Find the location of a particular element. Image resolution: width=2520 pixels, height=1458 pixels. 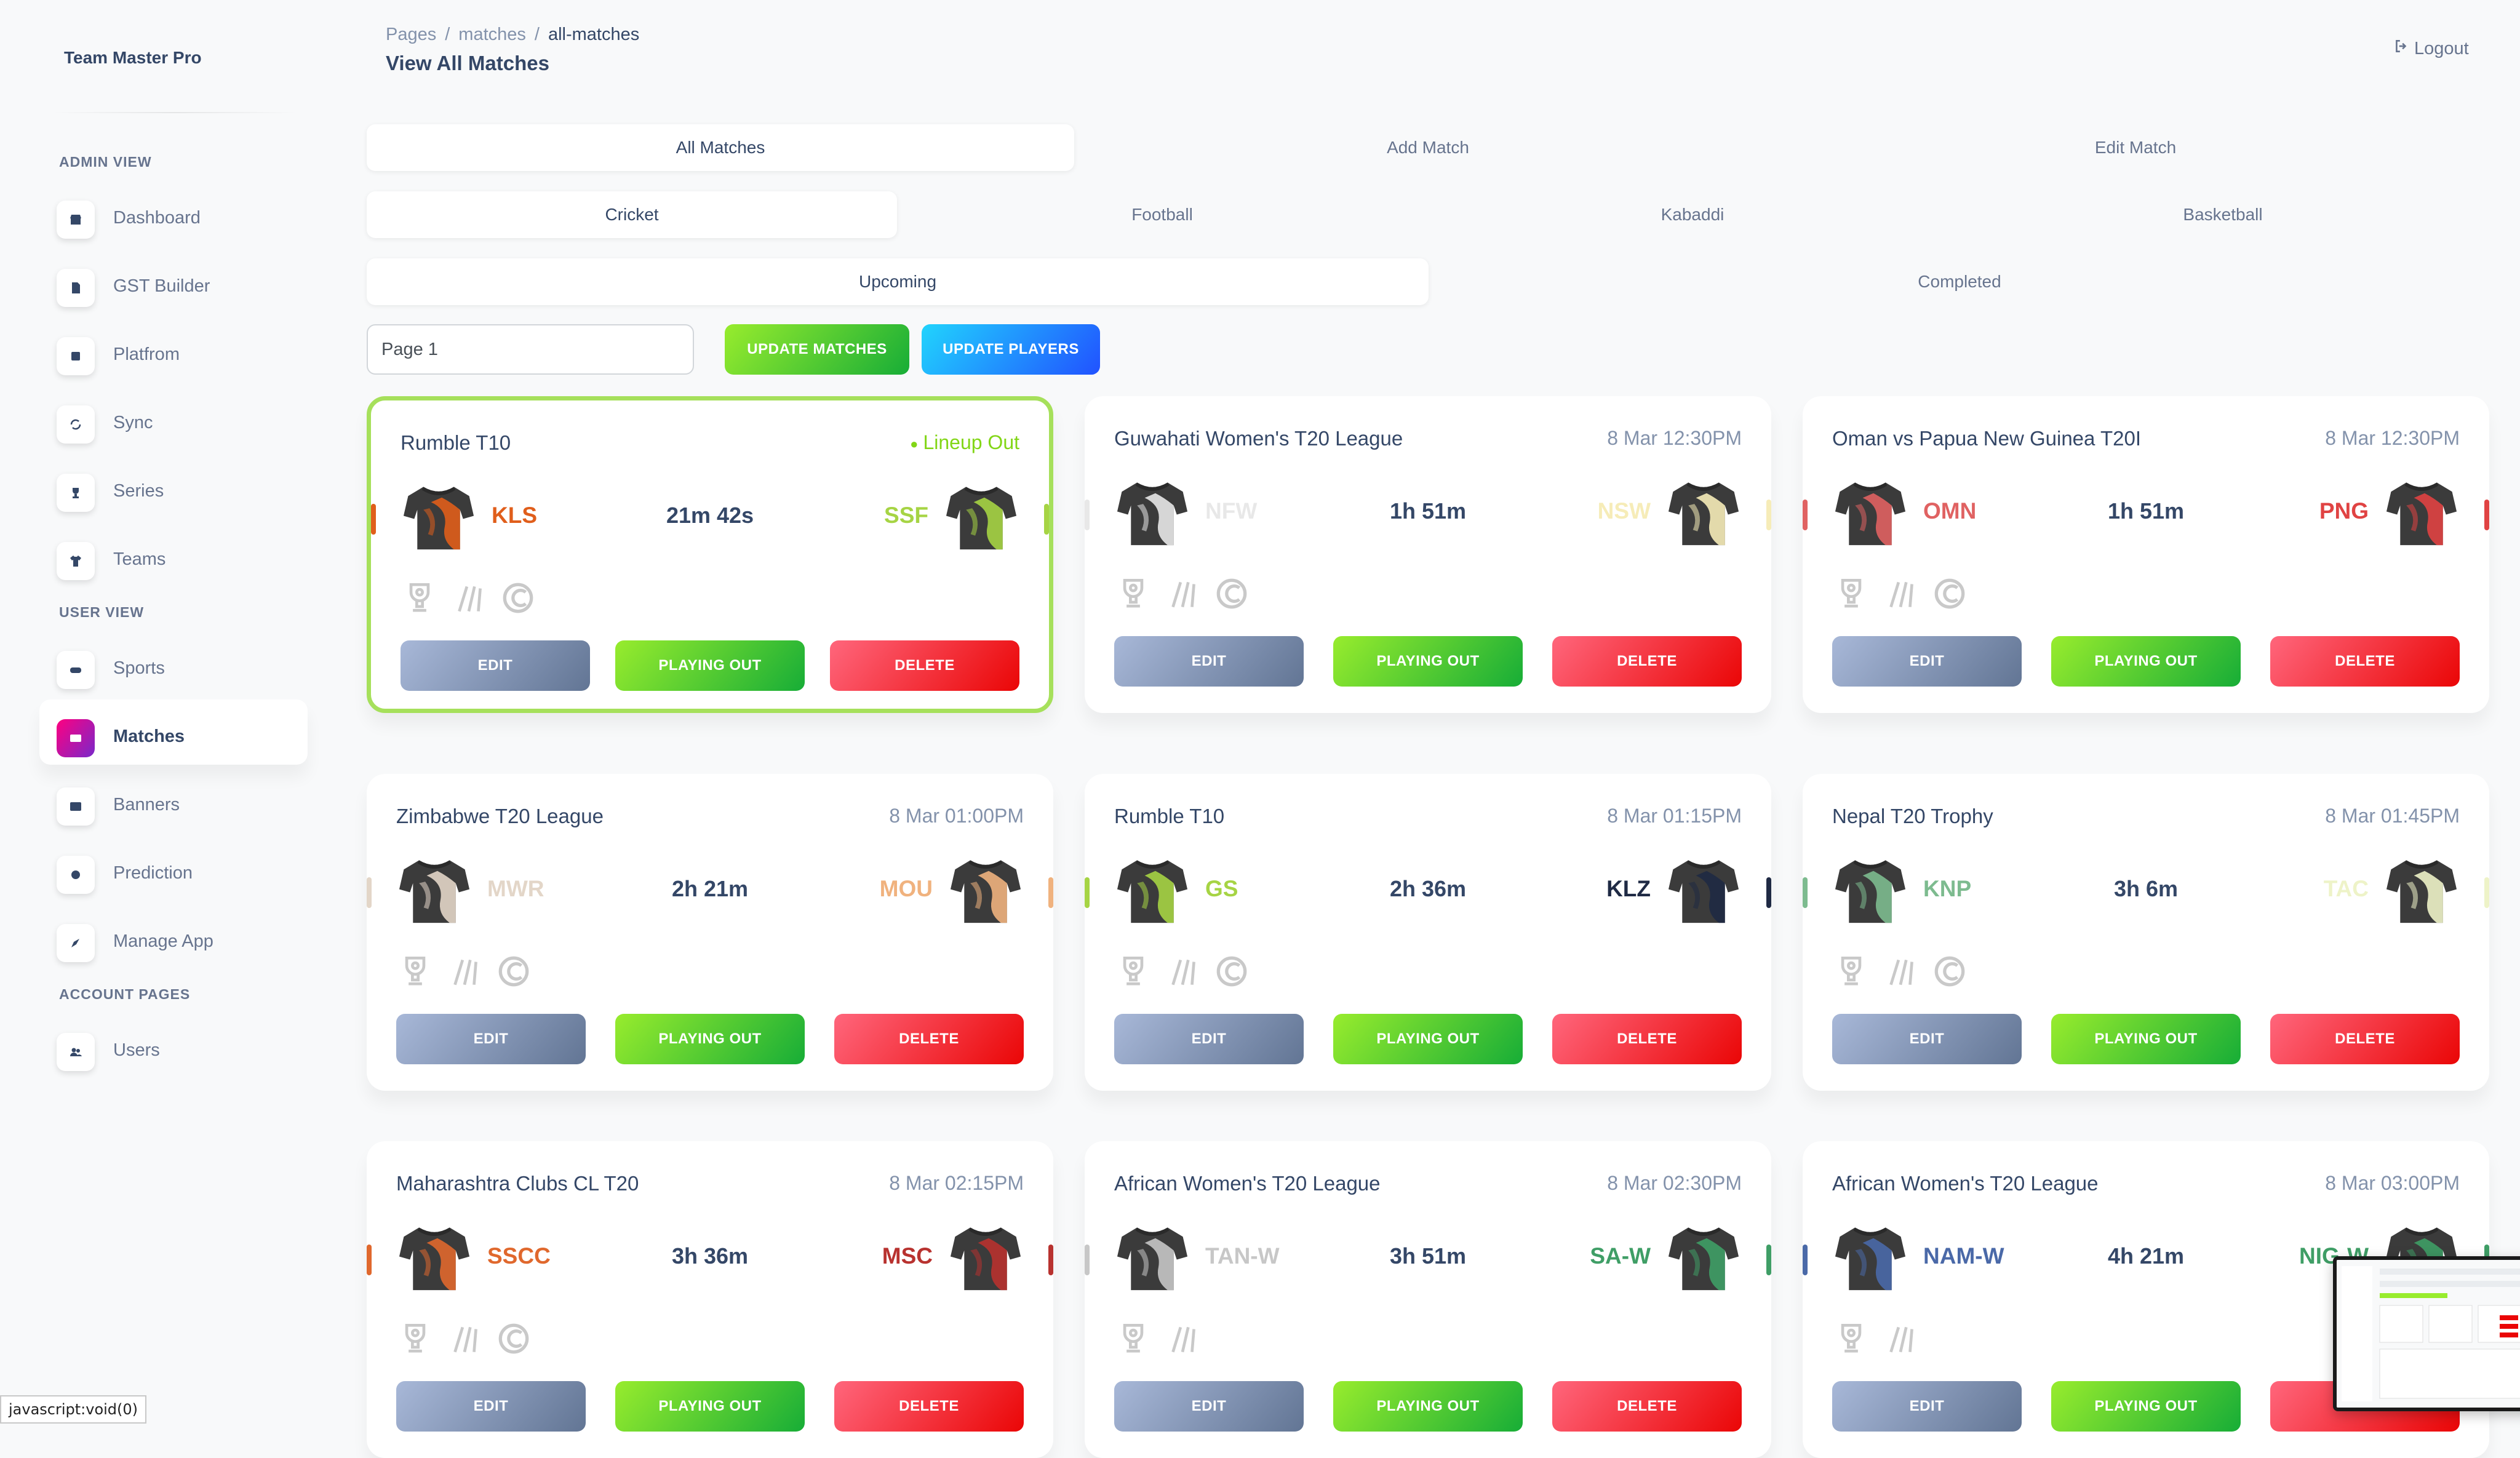

match-league: Nepal T20 Trophy is located at coordinates (1912, 816).